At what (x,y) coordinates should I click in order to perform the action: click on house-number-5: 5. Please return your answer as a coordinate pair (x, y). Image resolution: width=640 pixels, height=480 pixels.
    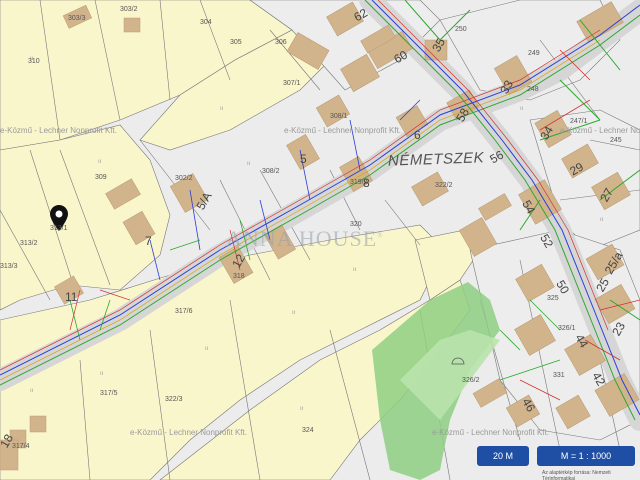
    Looking at the image, I should click on (303, 159).